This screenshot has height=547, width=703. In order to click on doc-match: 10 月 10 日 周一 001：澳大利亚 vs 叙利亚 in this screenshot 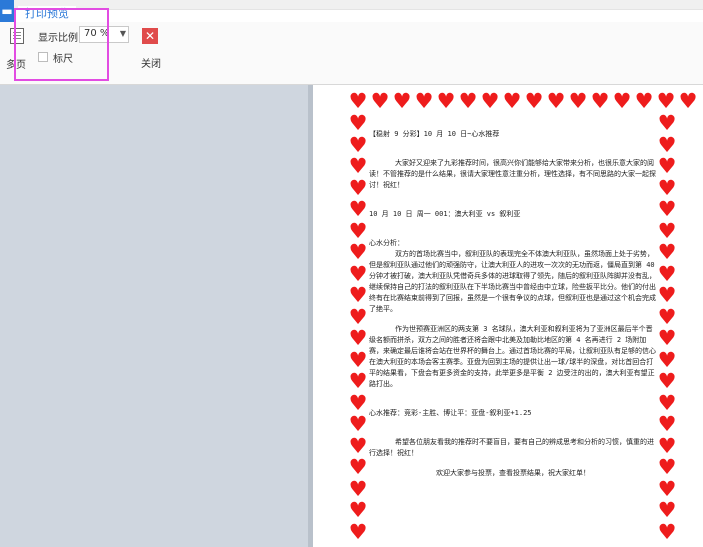, I will do `click(445, 214)`.